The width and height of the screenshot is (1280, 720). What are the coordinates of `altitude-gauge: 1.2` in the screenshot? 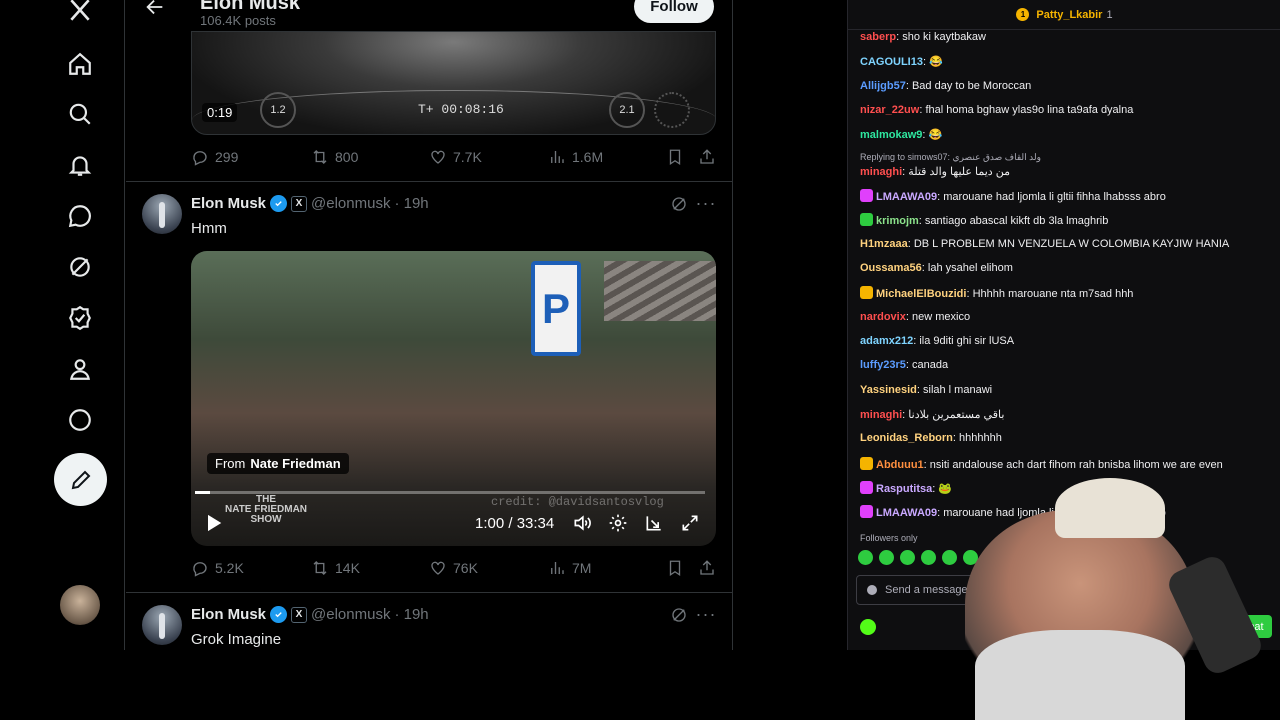 It's located at (278, 110).